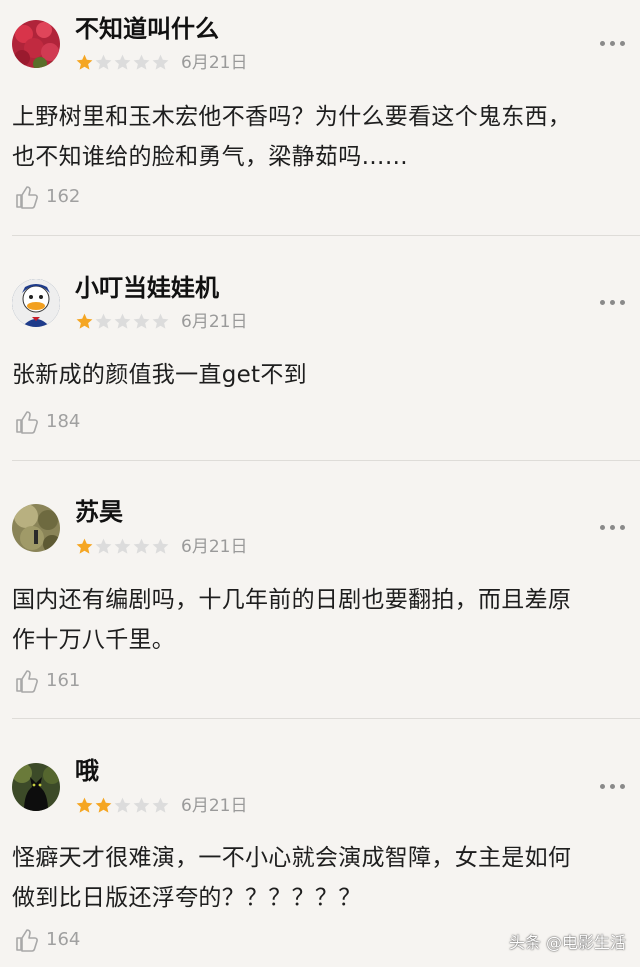 The image size is (640, 967). What do you see at coordinates (187, 898) in the screenshot?
I see `comment-text-line: 做到比日版还浮夸的？？？？？？` at bounding box center [187, 898].